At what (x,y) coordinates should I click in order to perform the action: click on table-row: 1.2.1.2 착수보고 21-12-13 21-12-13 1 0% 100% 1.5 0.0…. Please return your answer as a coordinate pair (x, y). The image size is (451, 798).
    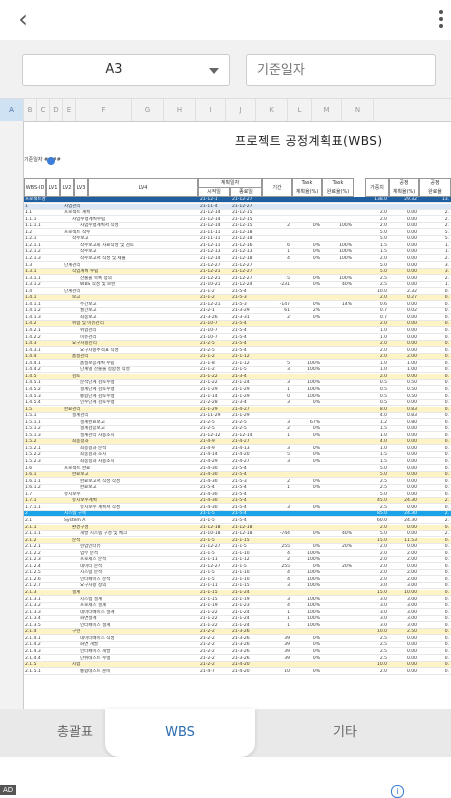
    Looking at the image, I should click on (237, 252).